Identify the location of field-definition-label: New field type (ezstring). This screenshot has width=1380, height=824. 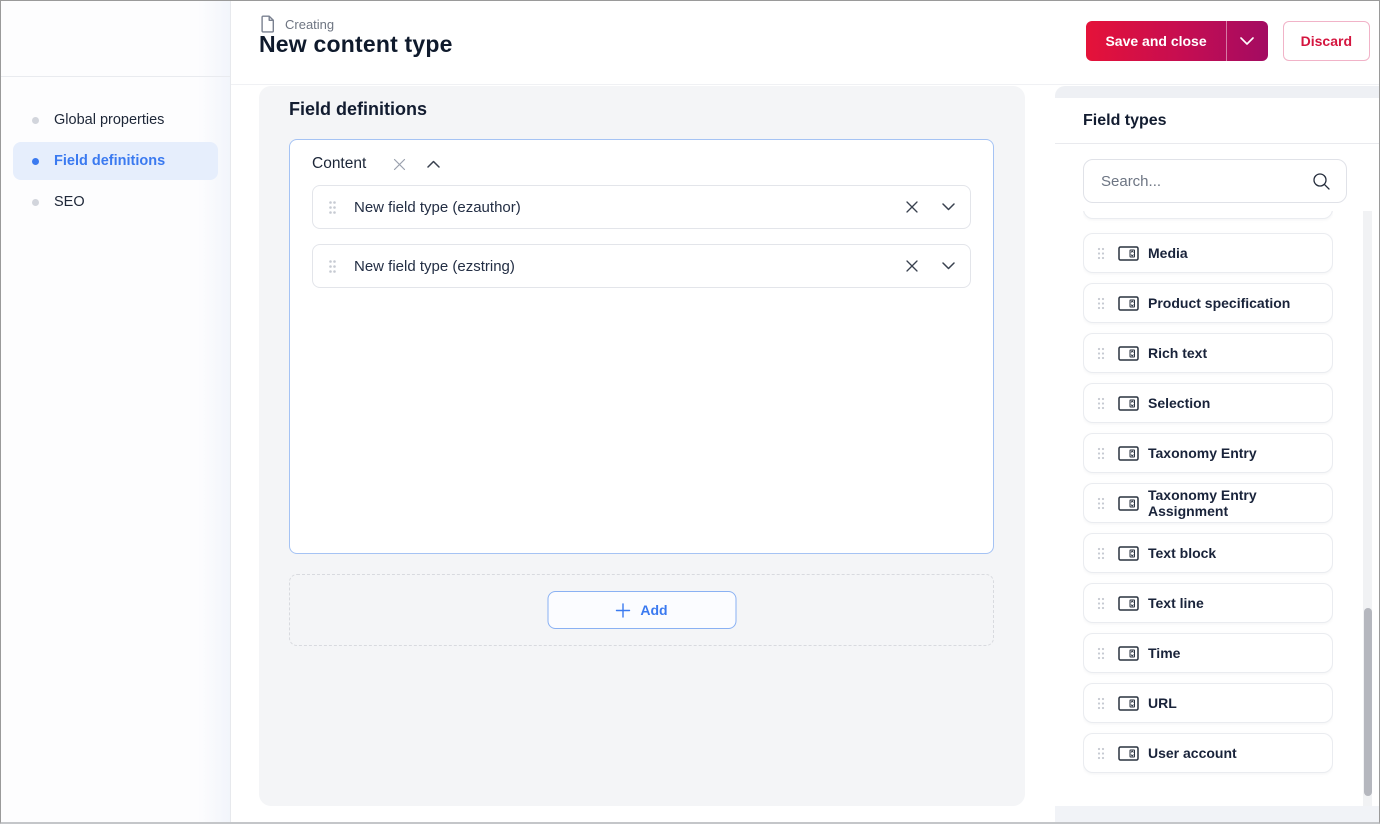
(434, 266).